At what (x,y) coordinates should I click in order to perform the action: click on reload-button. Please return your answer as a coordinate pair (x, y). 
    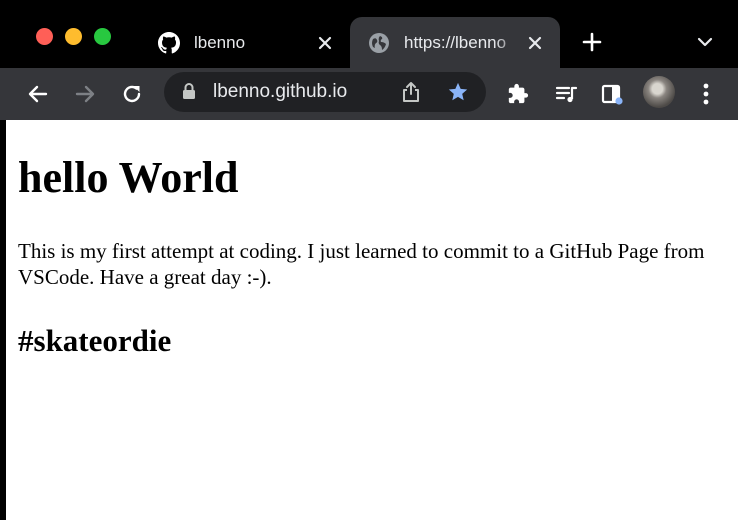
    Looking at the image, I should click on (132, 94).